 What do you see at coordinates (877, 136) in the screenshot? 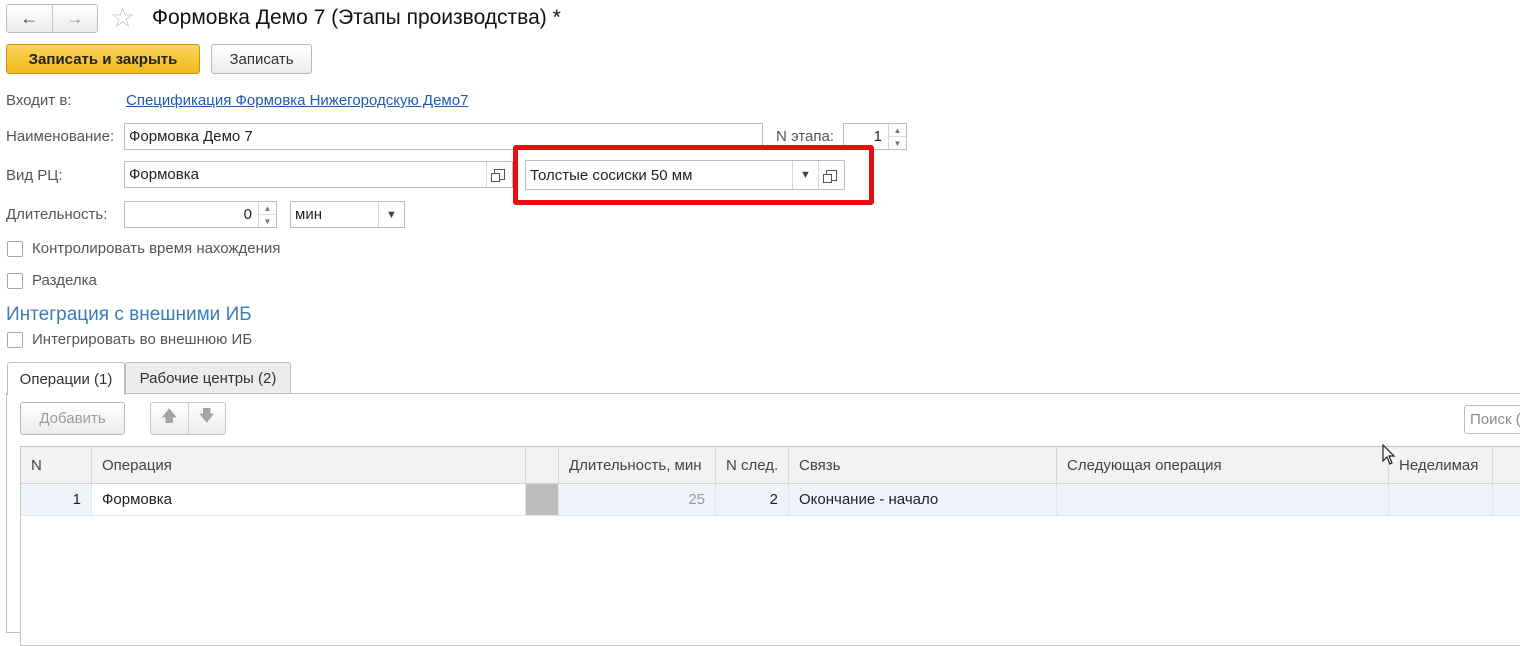
I see `stage-number-value: 1` at bounding box center [877, 136].